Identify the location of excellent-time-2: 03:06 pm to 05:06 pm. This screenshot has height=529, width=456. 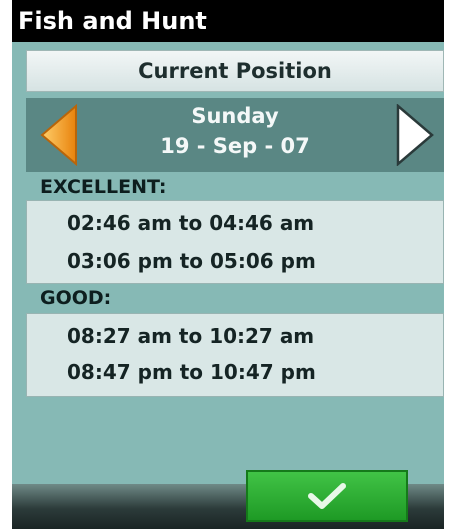
(191, 261).